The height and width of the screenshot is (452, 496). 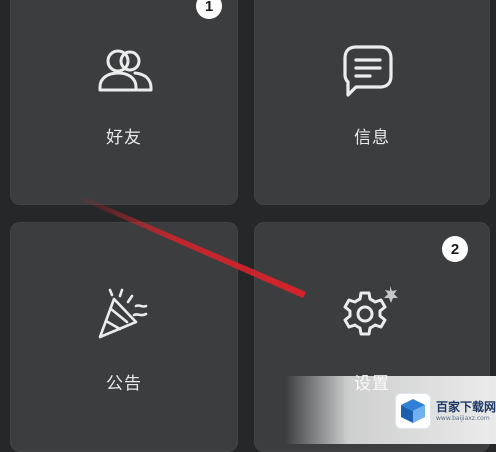 I want to click on message-icon, so click(x=368, y=71).